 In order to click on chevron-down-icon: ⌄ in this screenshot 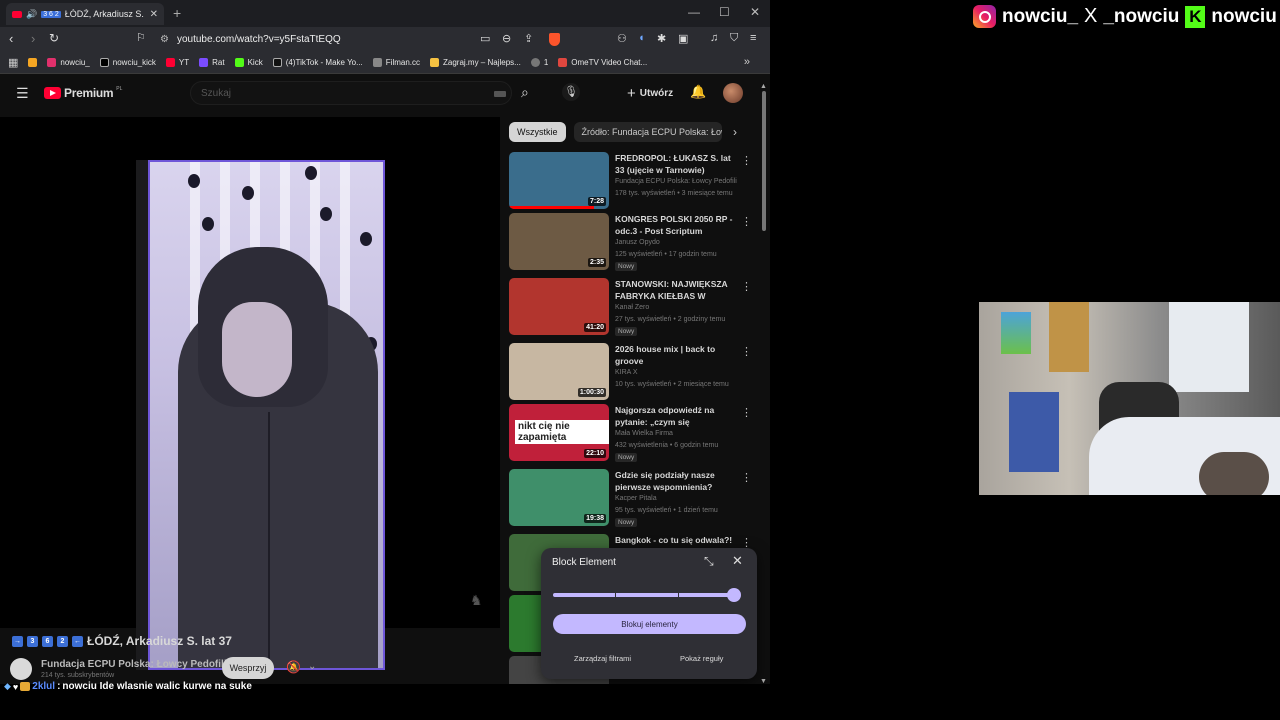, I will do `click(312, 666)`.